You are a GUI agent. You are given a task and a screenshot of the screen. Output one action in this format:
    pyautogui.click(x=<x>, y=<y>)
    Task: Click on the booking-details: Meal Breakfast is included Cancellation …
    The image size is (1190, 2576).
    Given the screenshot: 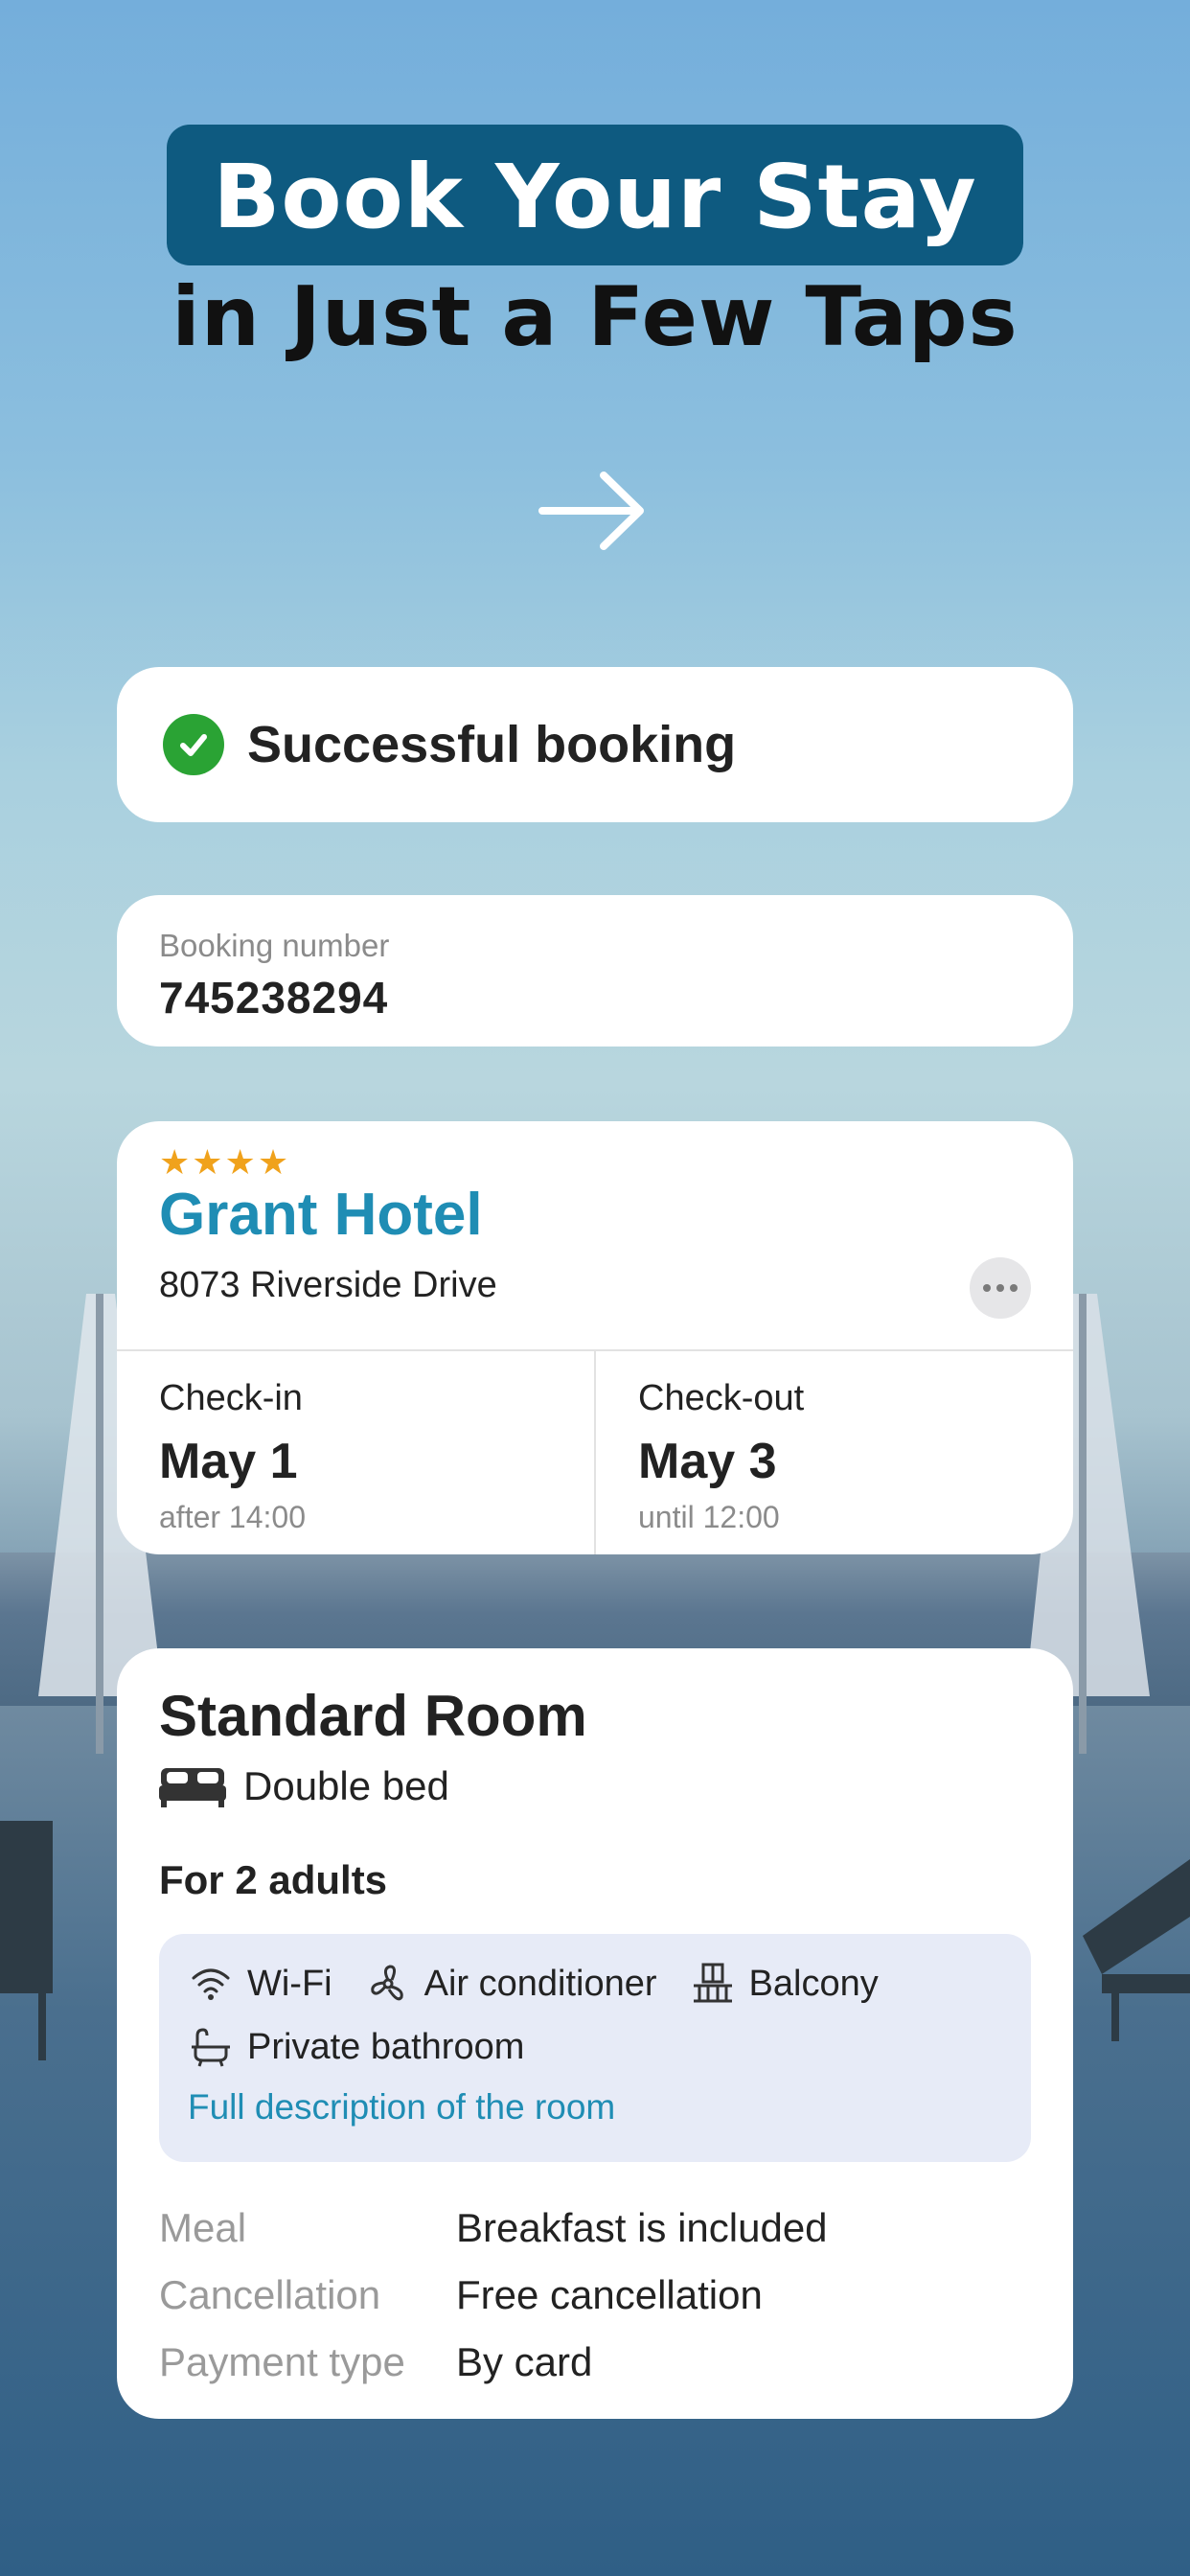 What is the action you would take?
    pyautogui.click(x=494, y=2295)
    